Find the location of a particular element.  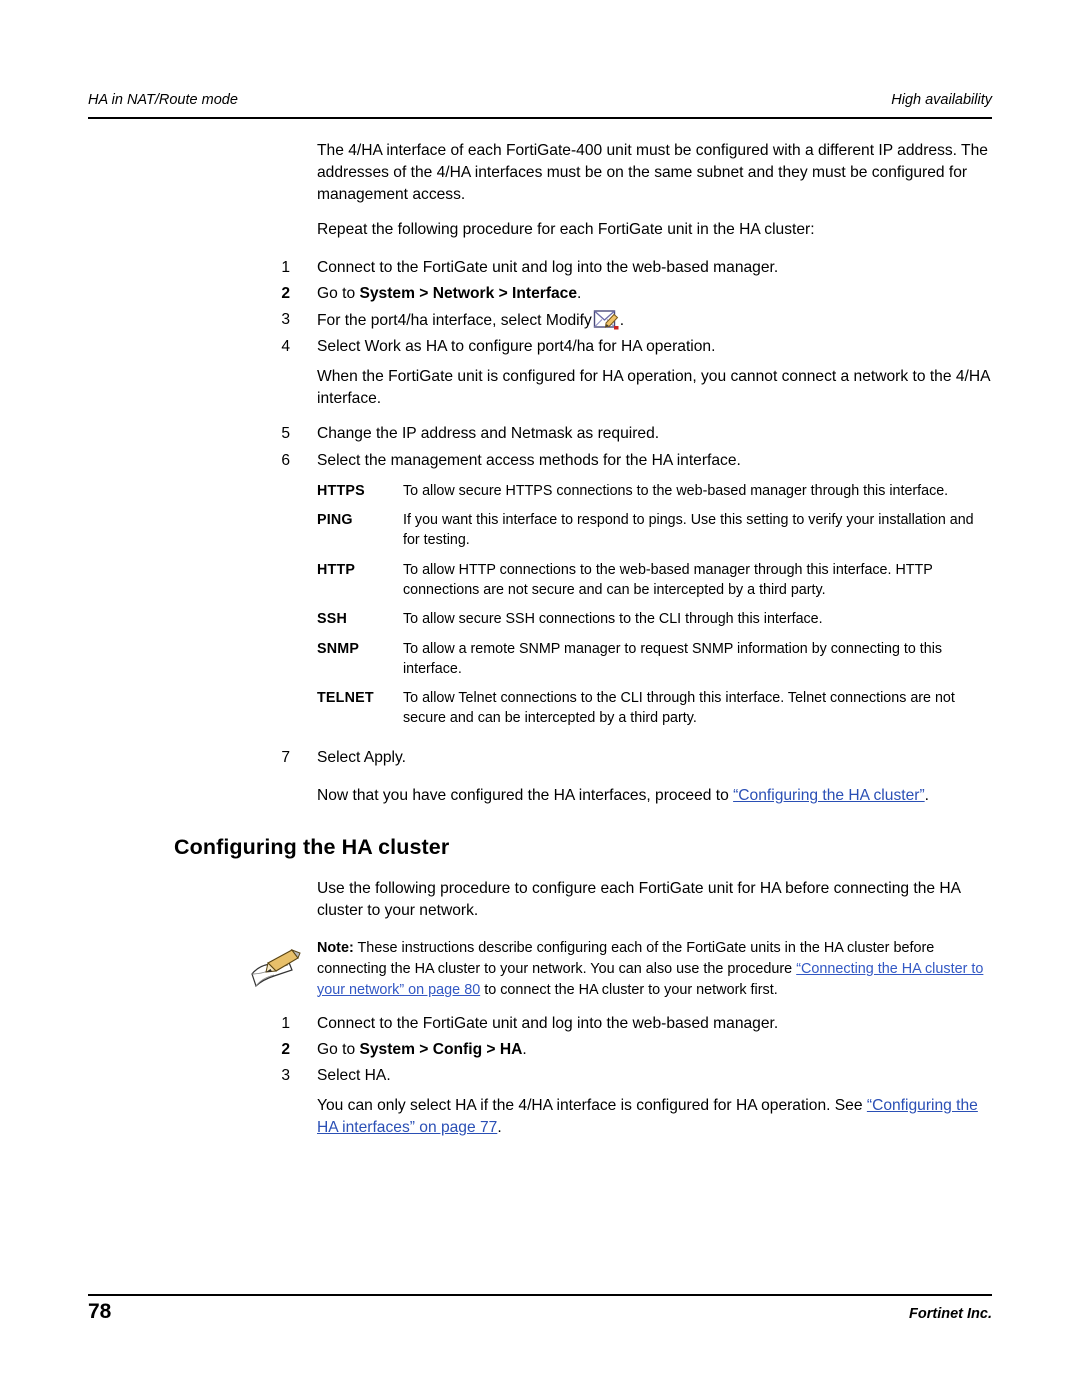

cluster-step-3-text: Select HA. is located at coordinates (354, 1075).